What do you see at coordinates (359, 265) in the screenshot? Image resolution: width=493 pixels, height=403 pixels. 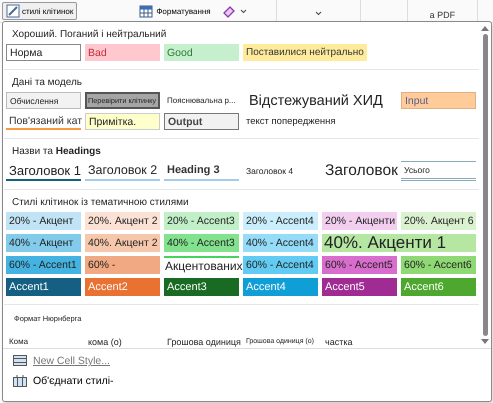 I see `cell-style-item: 60% - Accent5` at bounding box center [359, 265].